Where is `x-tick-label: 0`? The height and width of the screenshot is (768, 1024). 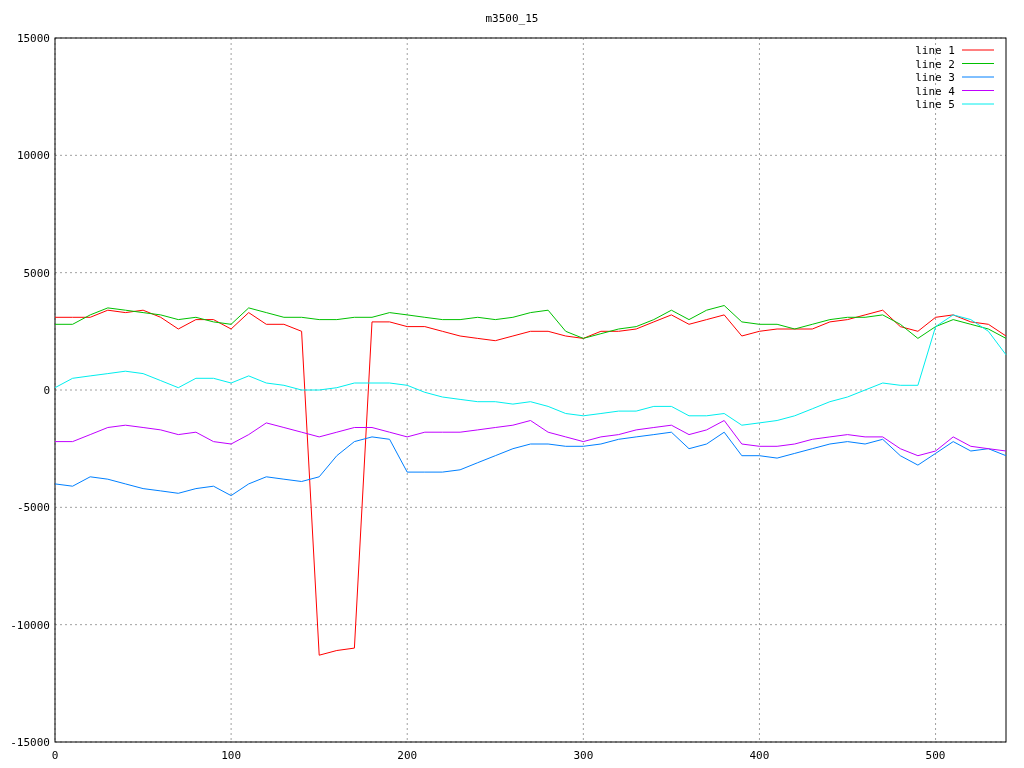 x-tick-label: 0 is located at coordinates (55, 755).